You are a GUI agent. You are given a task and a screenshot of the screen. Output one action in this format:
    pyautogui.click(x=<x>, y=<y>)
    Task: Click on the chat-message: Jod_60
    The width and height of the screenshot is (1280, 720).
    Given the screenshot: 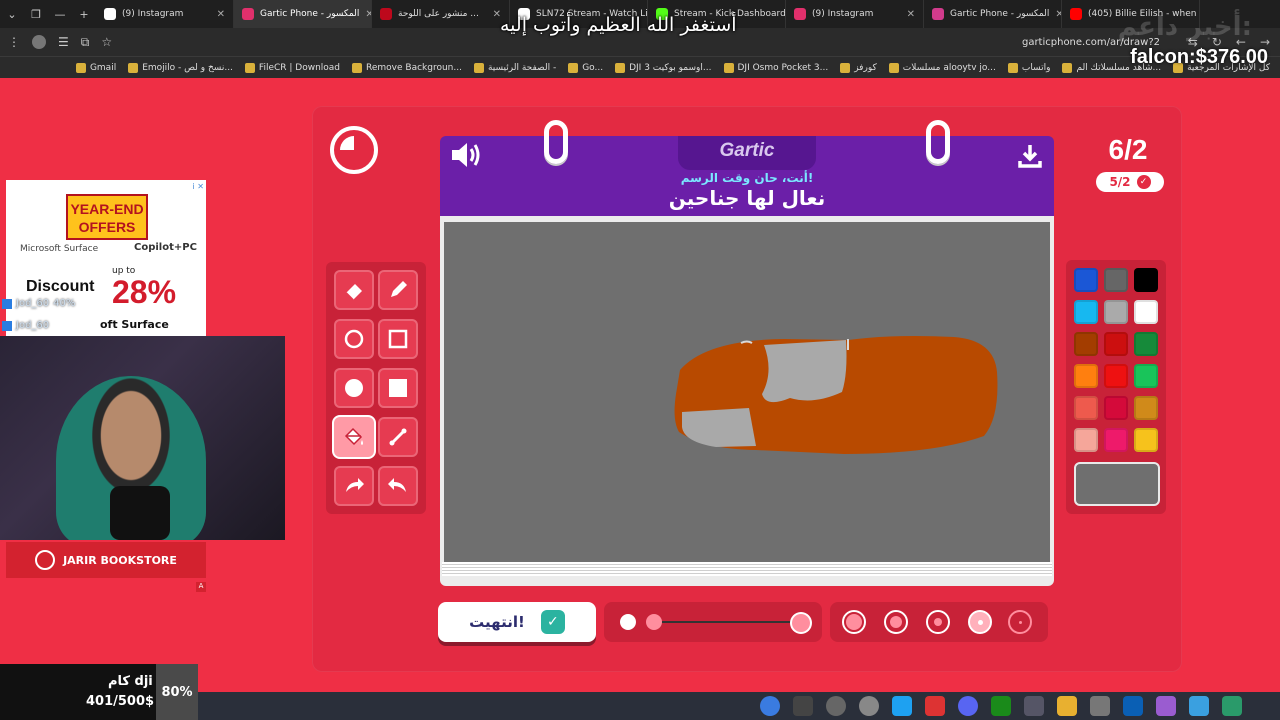 What is the action you would take?
    pyautogui.click(x=25, y=325)
    